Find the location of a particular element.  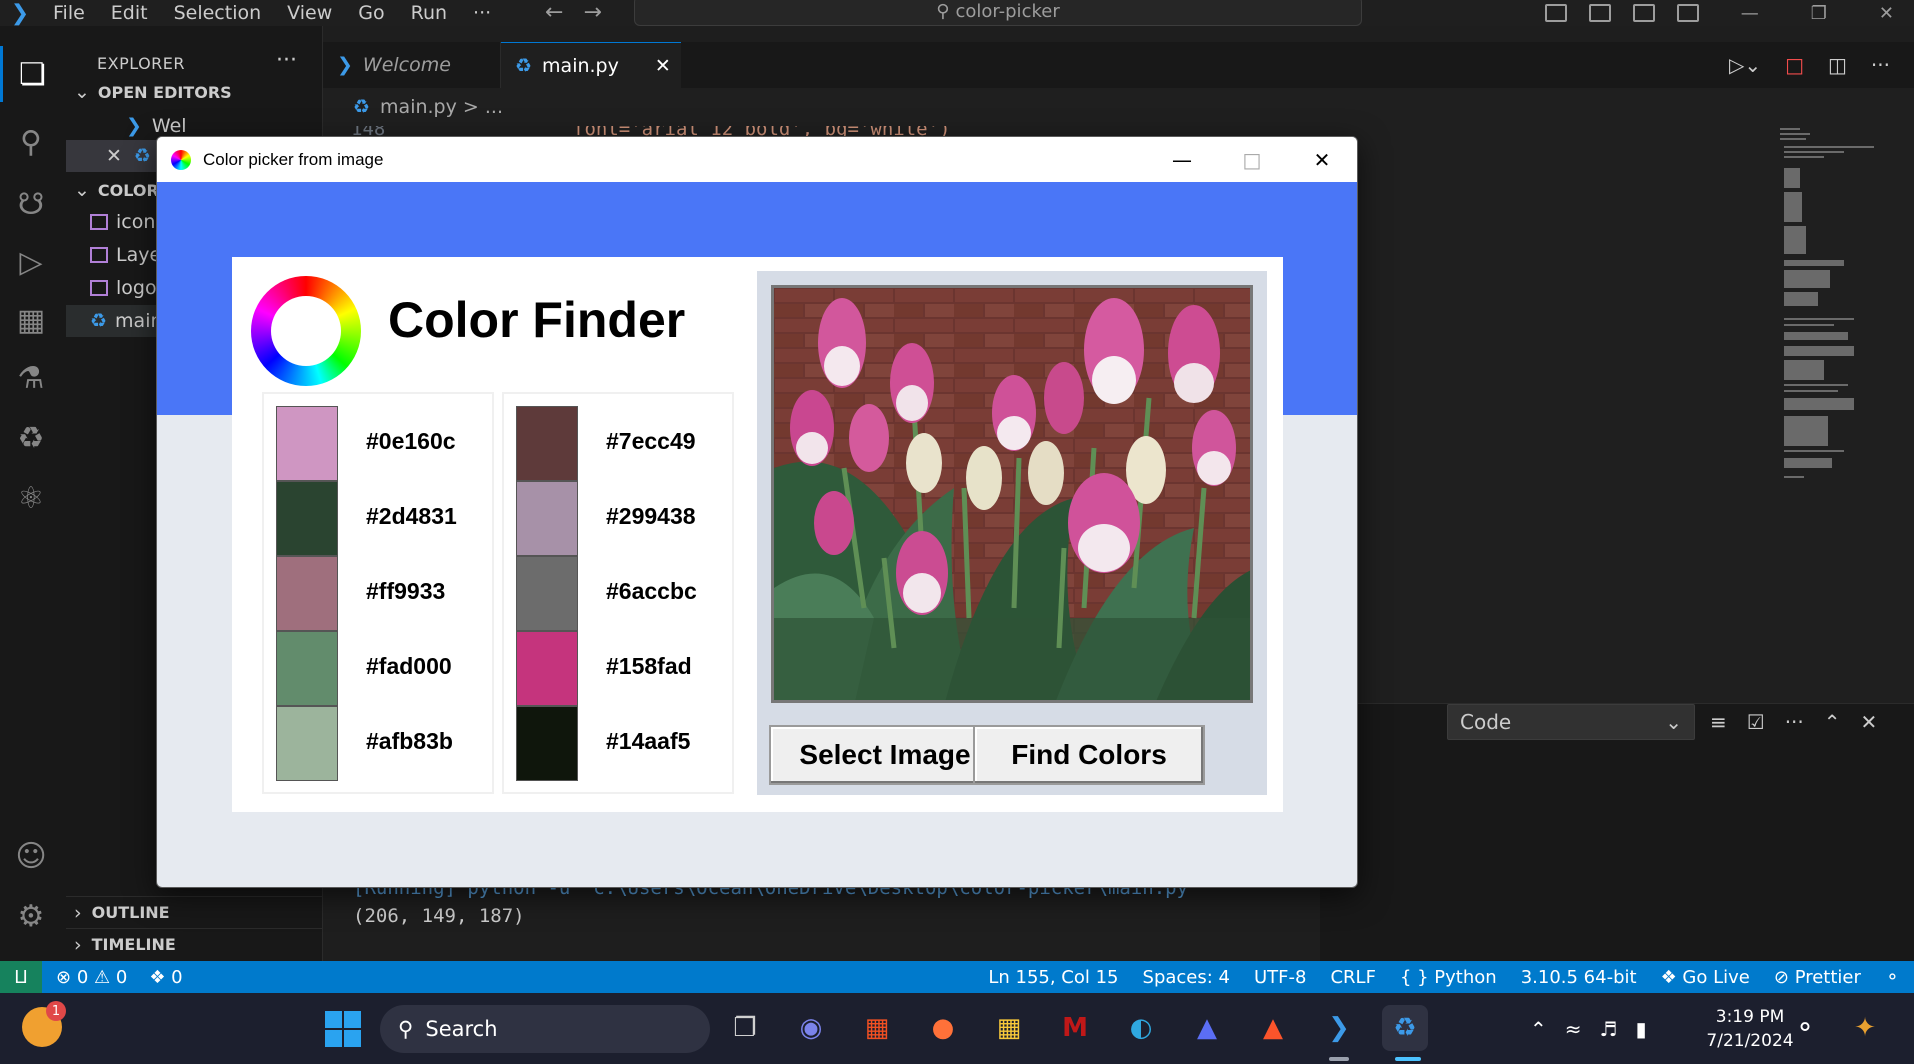

accounts-icon: ☺ is located at coordinates (31, 856).